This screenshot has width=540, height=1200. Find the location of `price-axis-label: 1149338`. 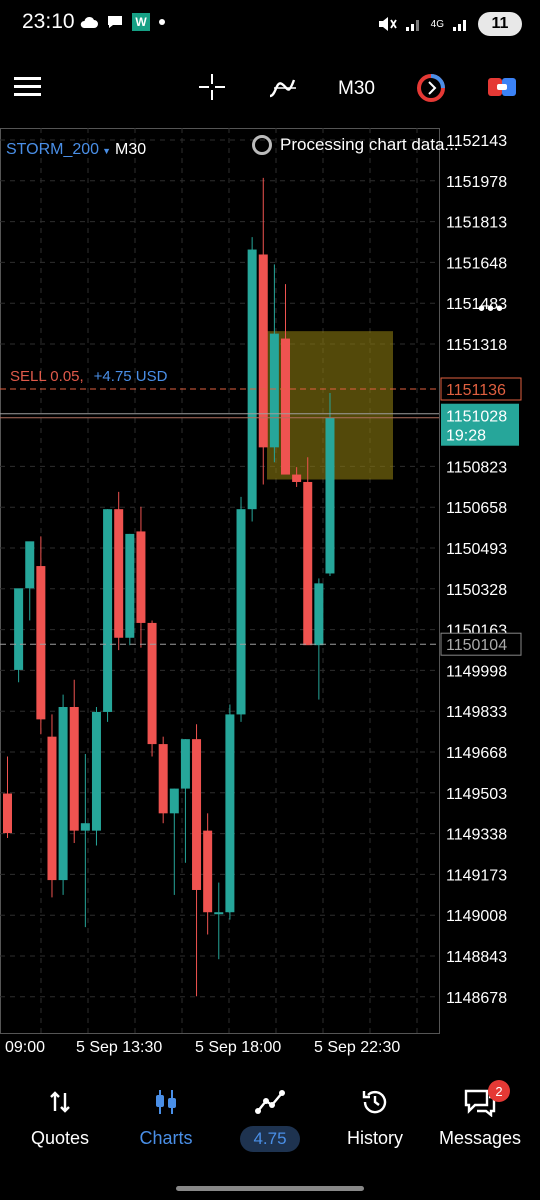

price-axis-label: 1149338 is located at coordinates (476, 835).